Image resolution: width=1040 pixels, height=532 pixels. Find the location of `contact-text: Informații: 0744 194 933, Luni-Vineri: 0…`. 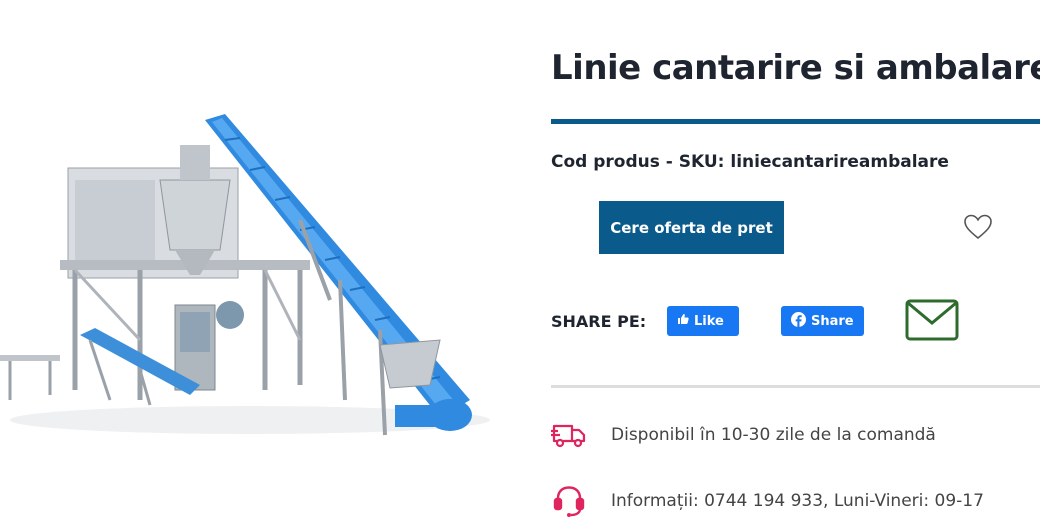

contact-text: Informații: 0744 194 933, Luni-Vineri: 0… is located at coordinates (797, 501).